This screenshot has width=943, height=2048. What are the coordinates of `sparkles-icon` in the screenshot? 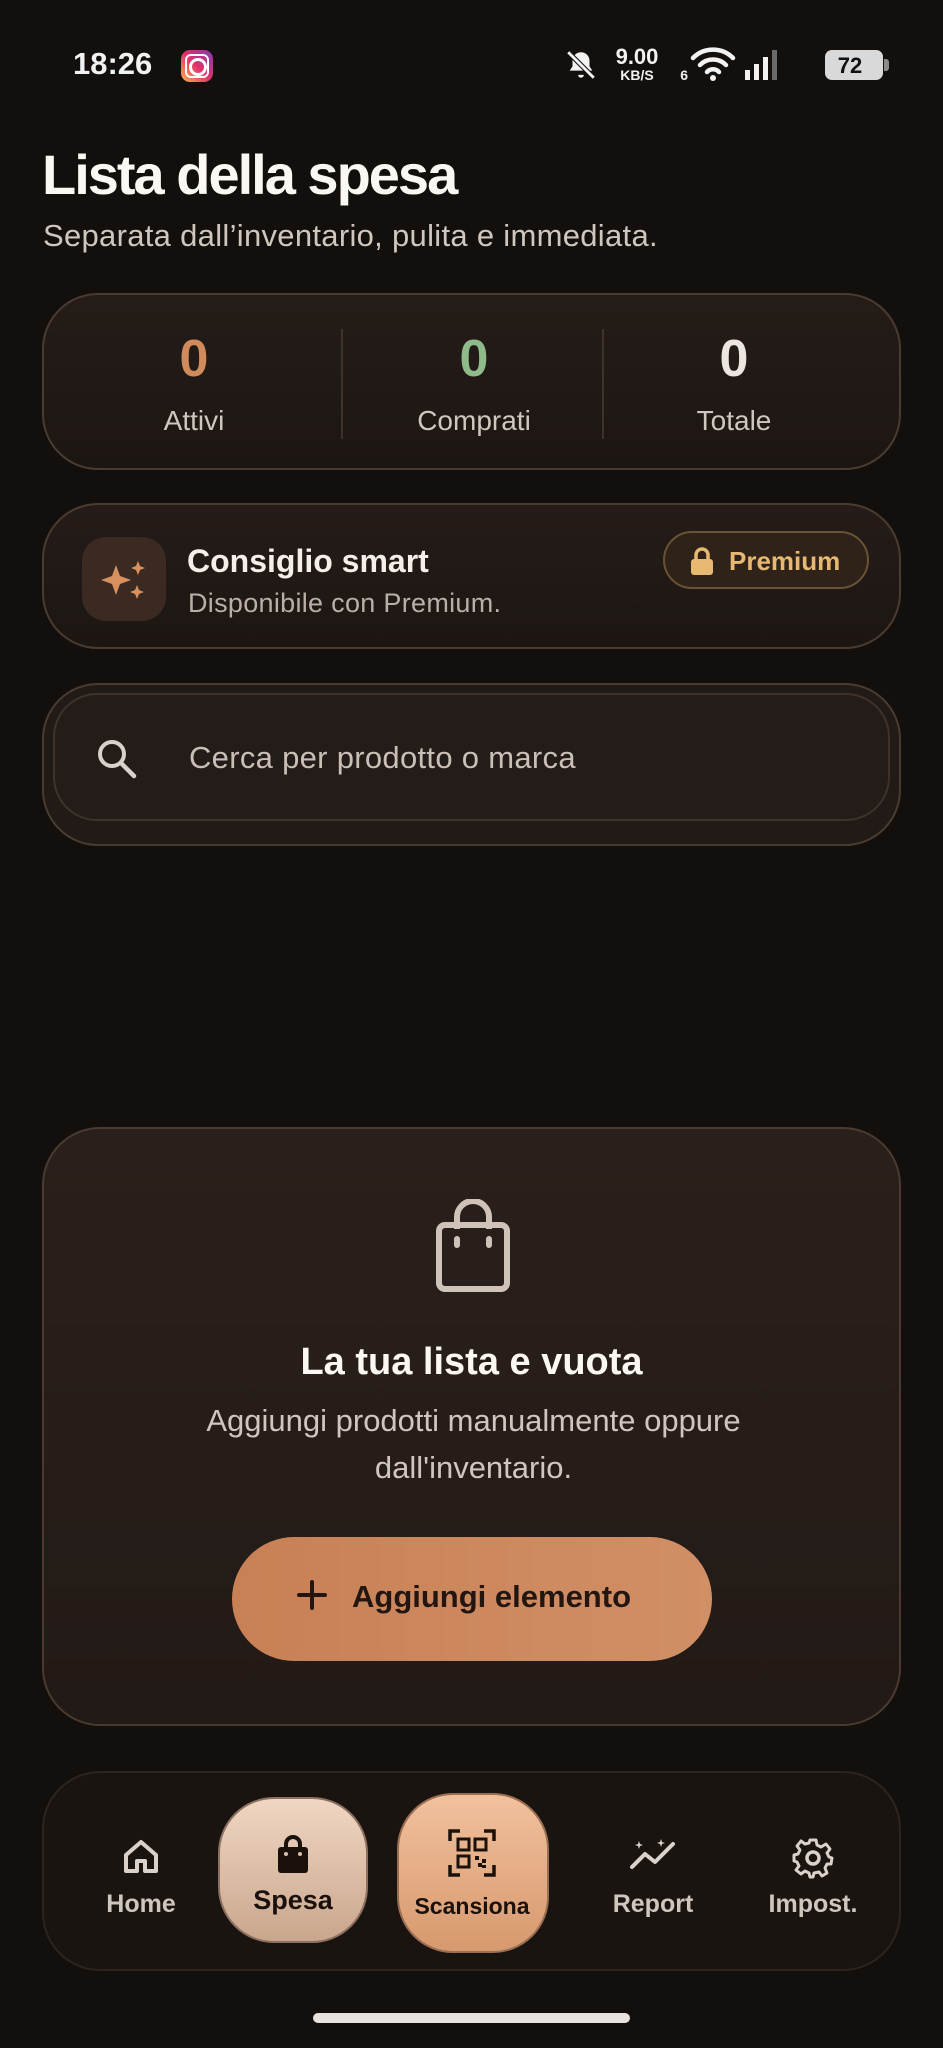 It's located at (123, 580).